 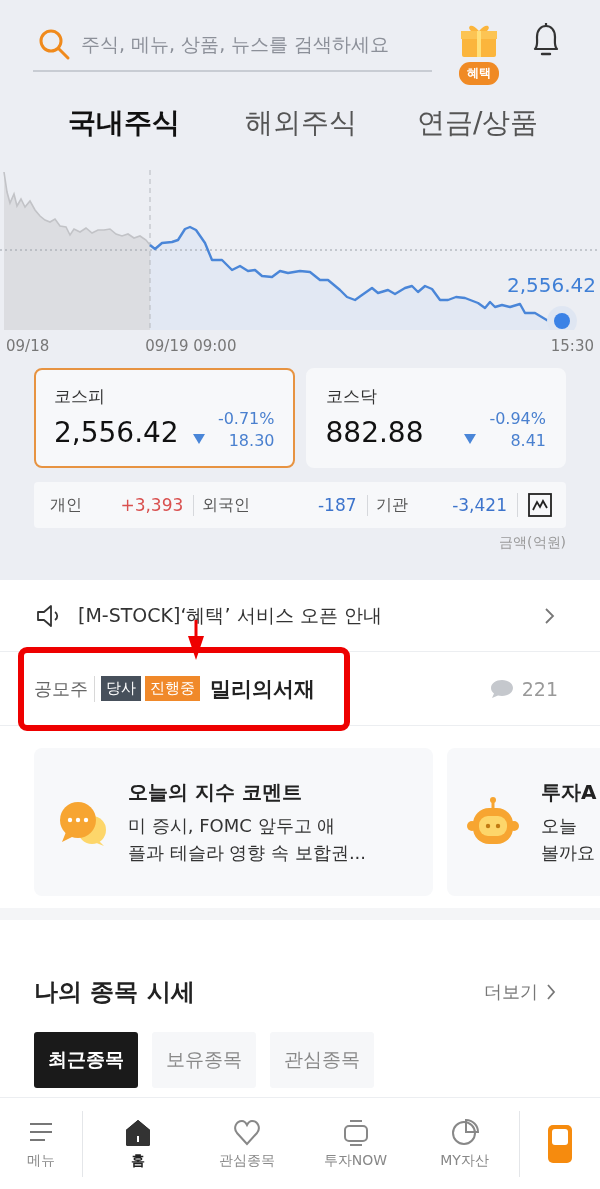 What do you see at coordinates (569, 792) in the screenshot?
I see `card-title: 투자A` at bounding box center [569, 792].